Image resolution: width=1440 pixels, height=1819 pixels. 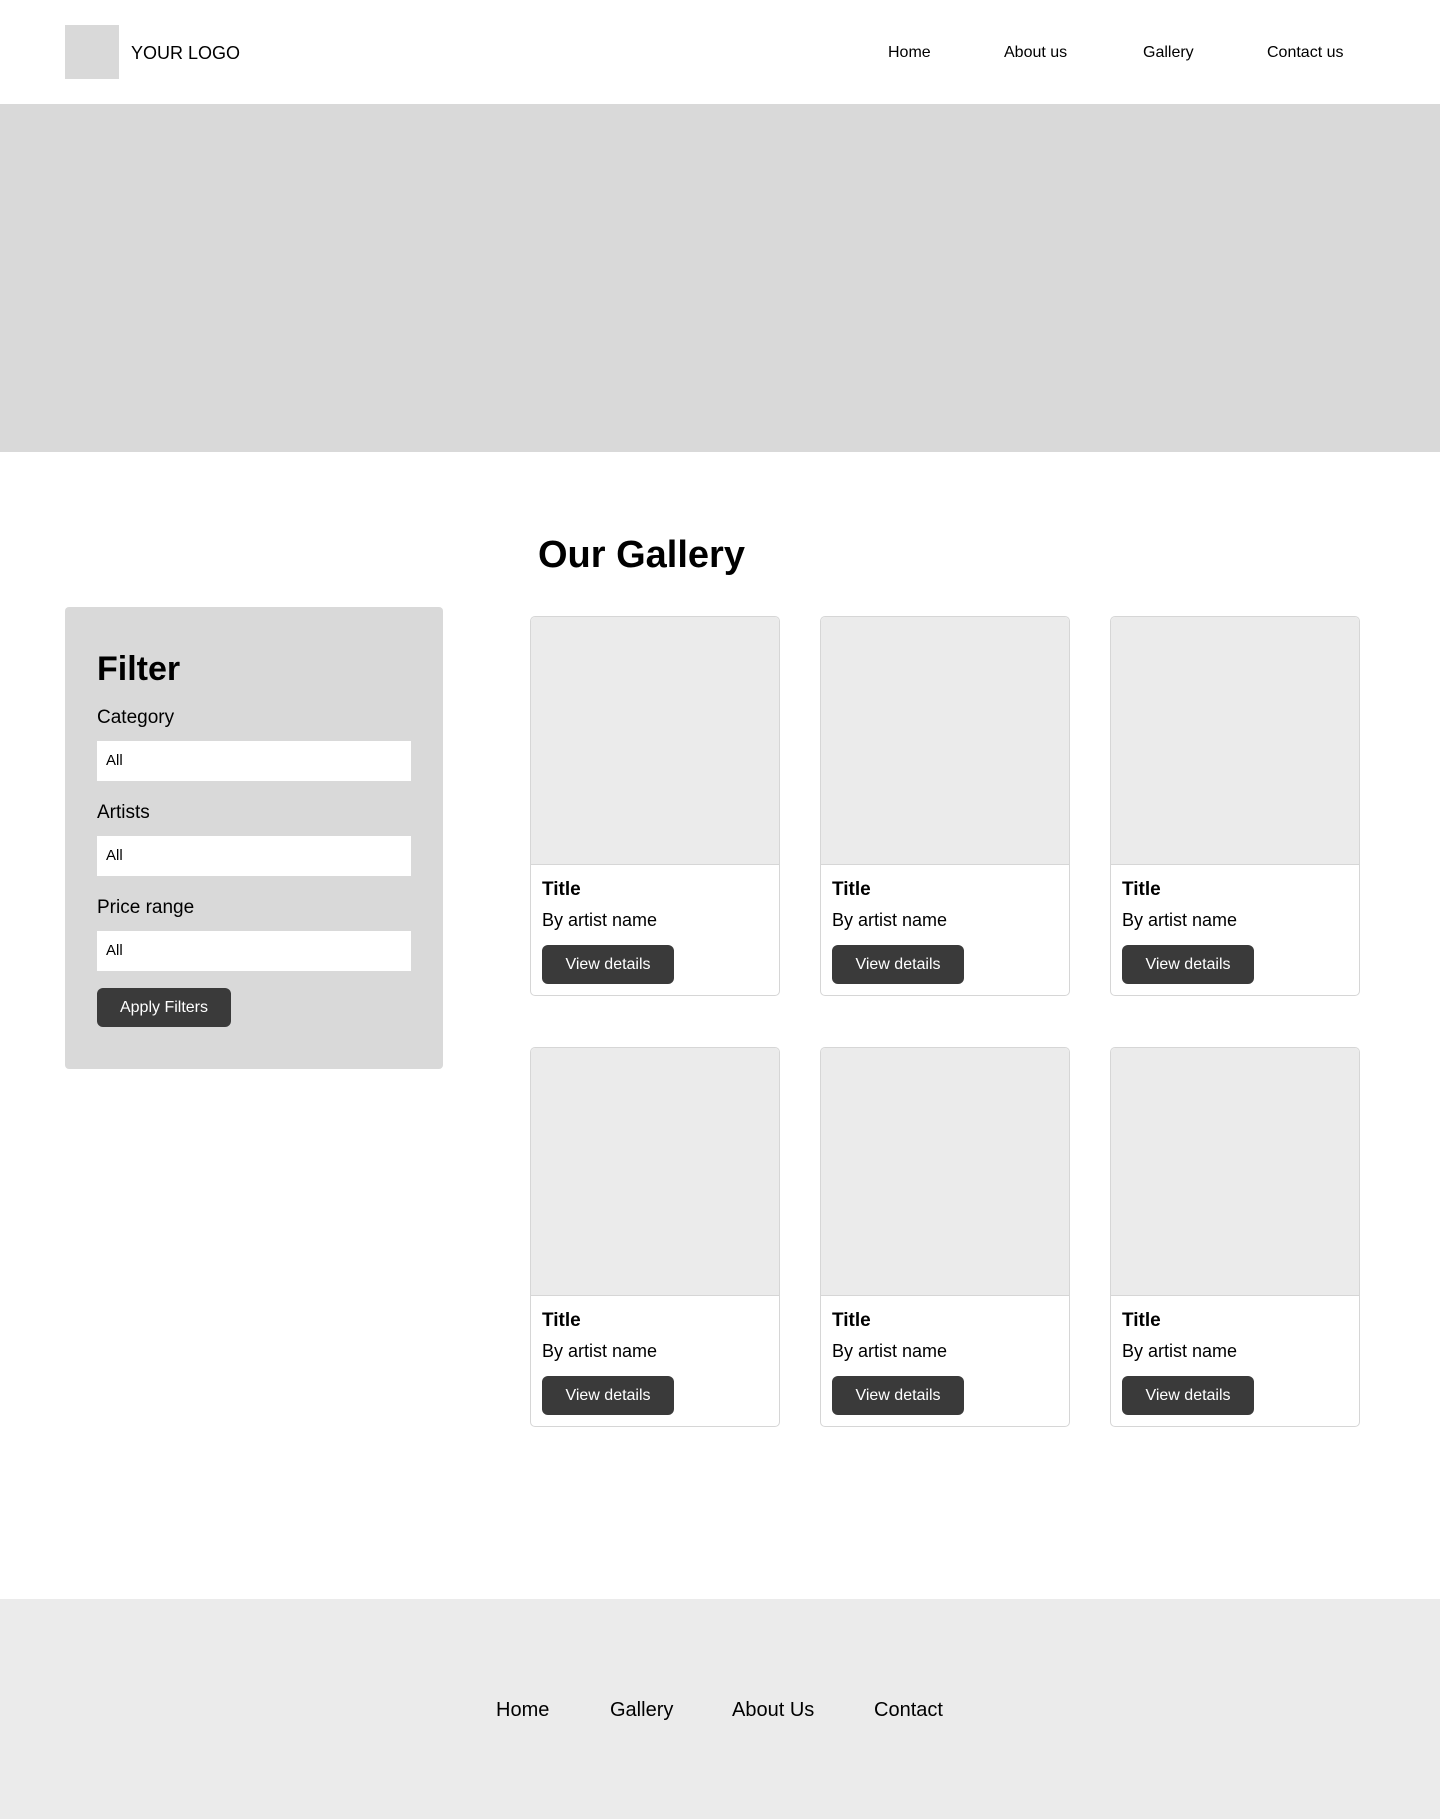 What do you see at coordinates (254, 951) in the screenshot?
I see `price-range-select: All` at bounding box center [254, 951].